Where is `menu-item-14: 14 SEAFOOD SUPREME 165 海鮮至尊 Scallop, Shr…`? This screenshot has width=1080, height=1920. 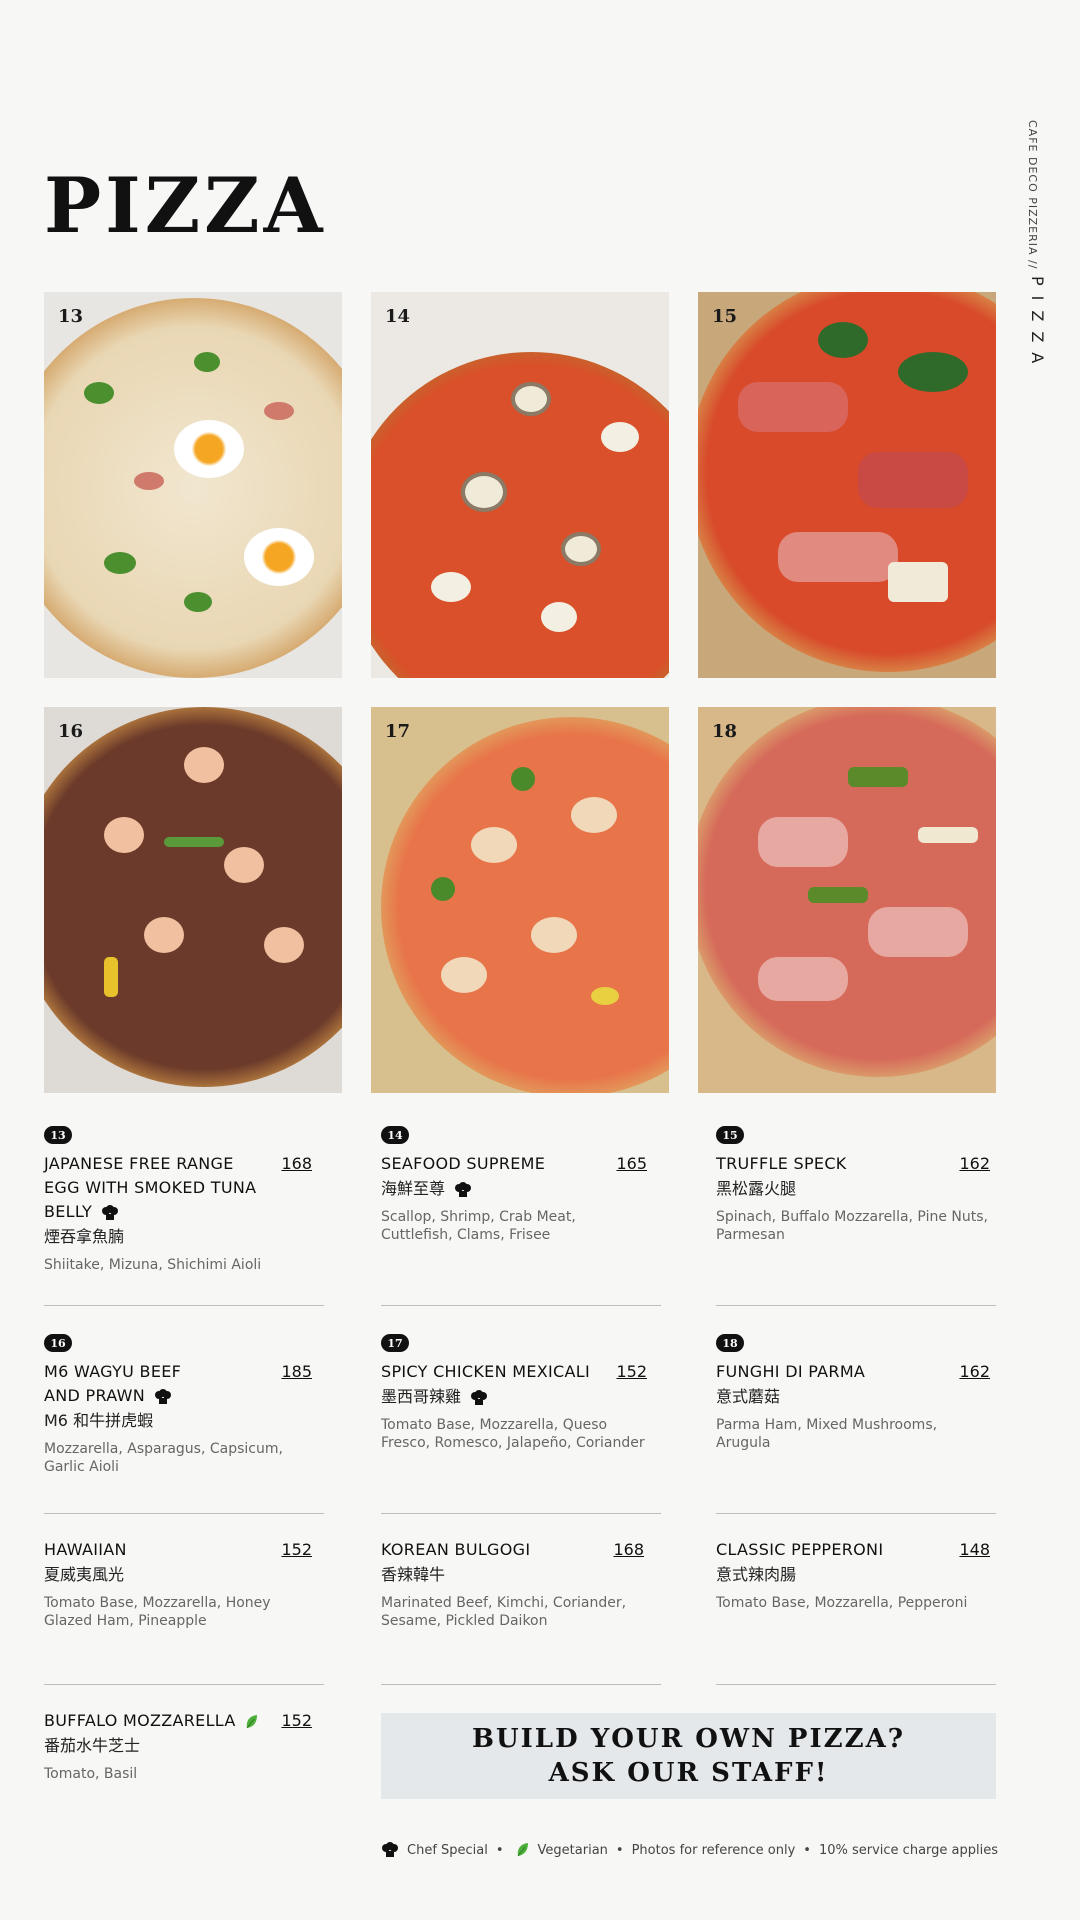
menu-item-14: 14 SEAFOOD SUPREME 165 海鮮至尊 Scallop, Shr… is located at coordinates (514, 1185).